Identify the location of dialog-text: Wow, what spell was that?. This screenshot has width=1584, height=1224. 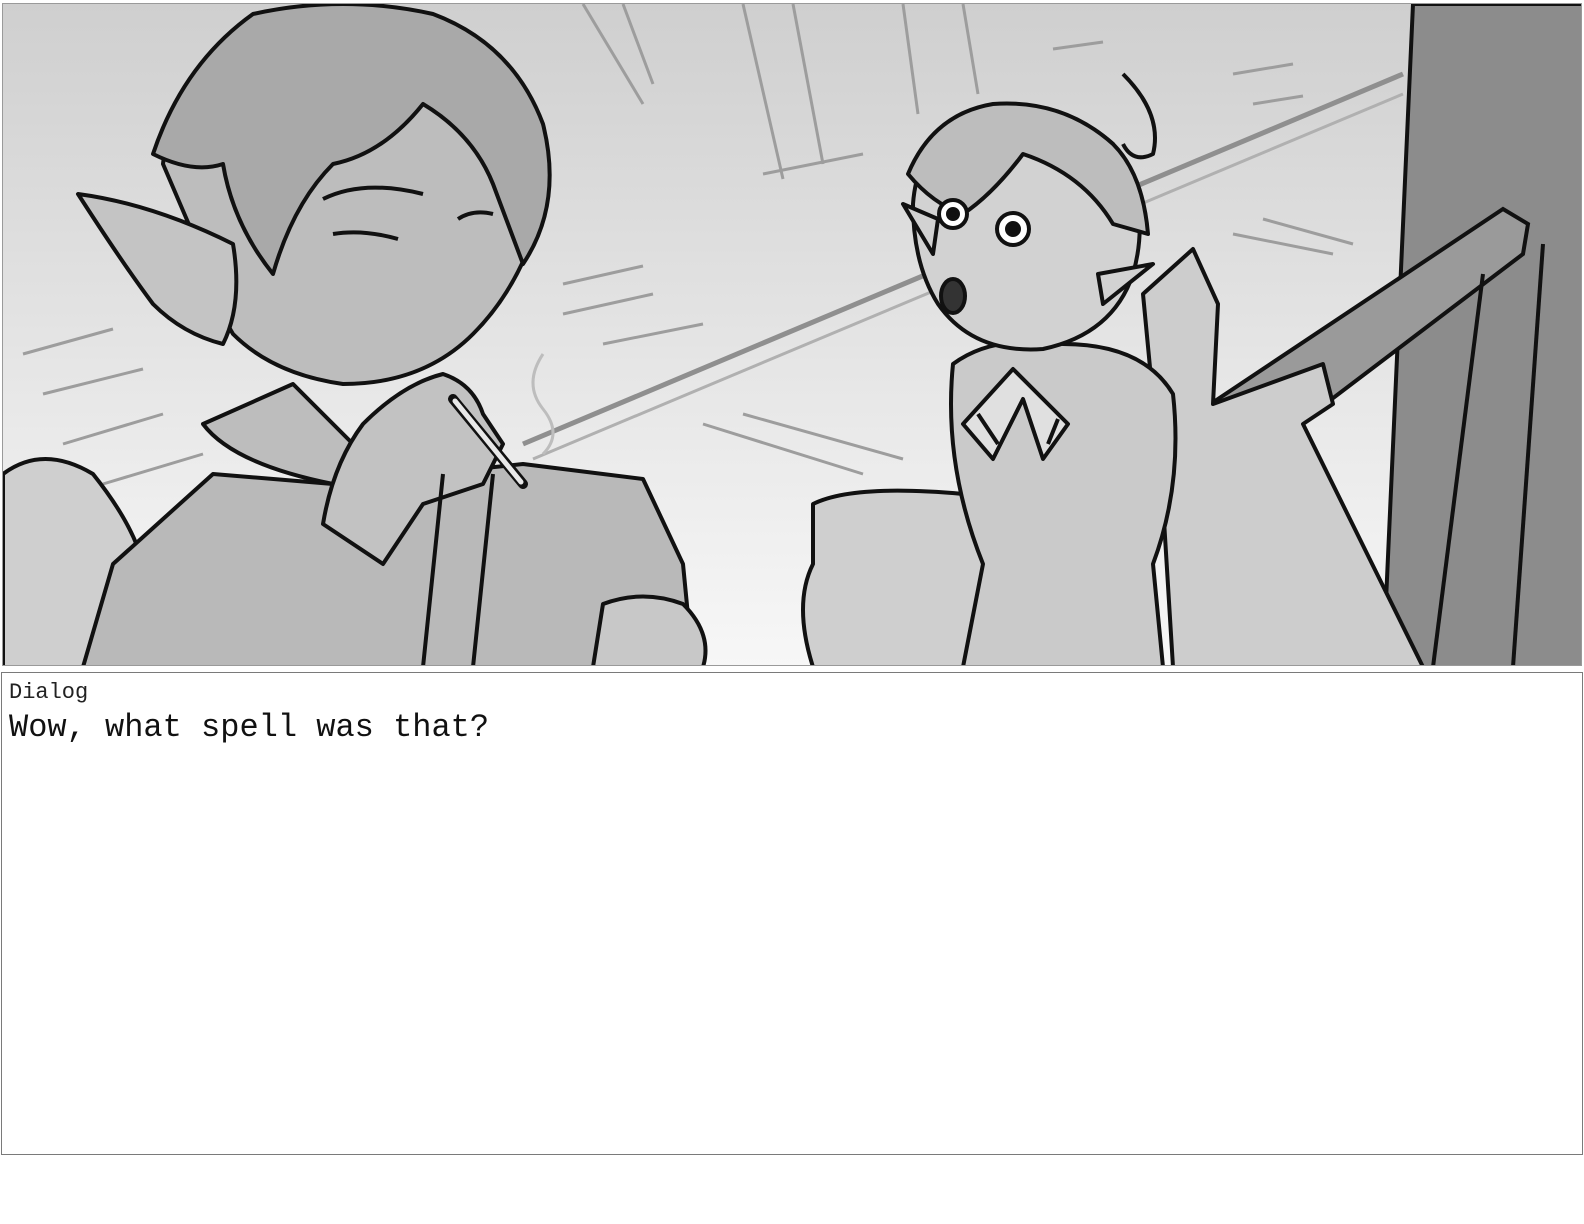
(249, 727).